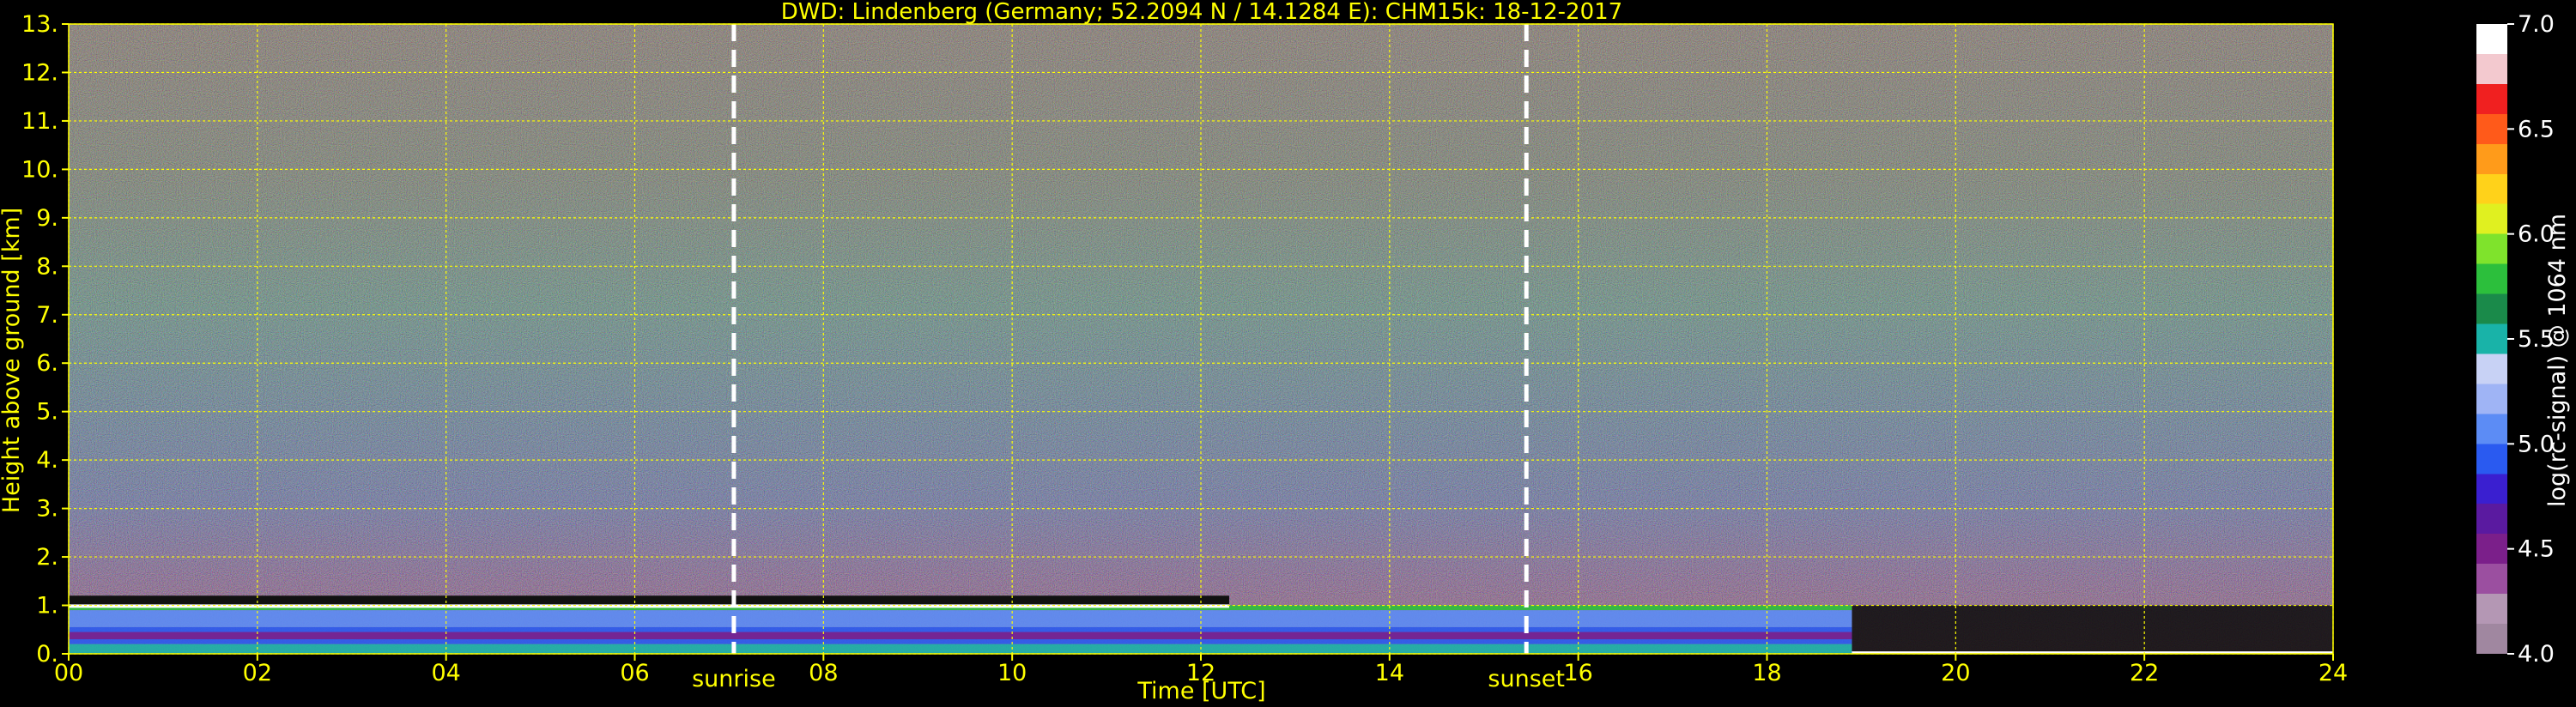  I want to click on colorbar-label: log(rc-signal) @ 1064 nm, so click(2557, 361).